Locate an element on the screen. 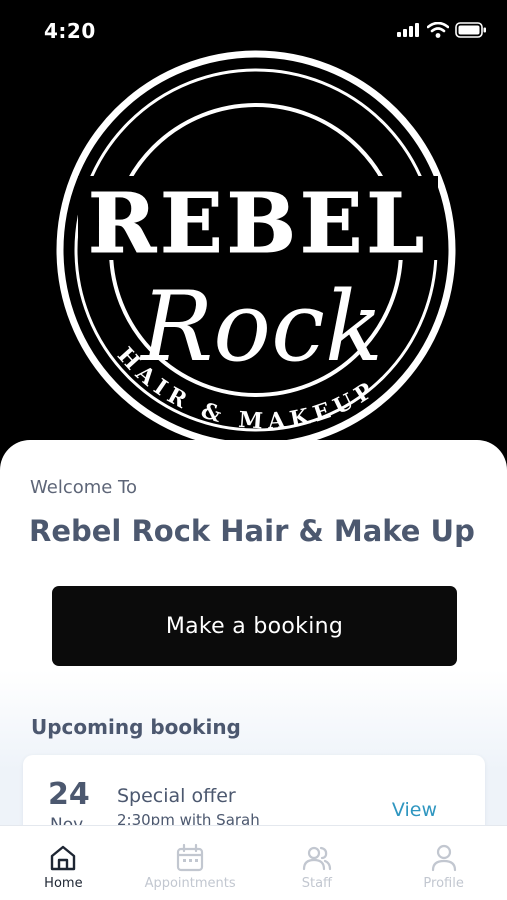  tab-appointments-label: Appointments is located at coordinates (190, 883).